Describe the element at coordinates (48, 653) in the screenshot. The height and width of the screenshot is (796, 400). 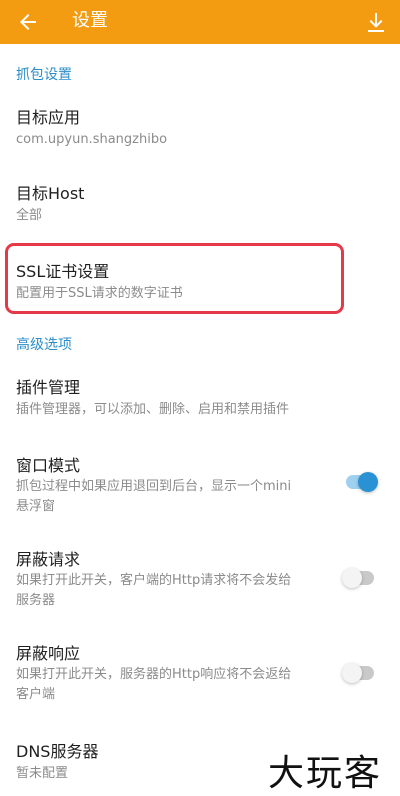
I see `setting-title: 屏蔽响应` at that location.